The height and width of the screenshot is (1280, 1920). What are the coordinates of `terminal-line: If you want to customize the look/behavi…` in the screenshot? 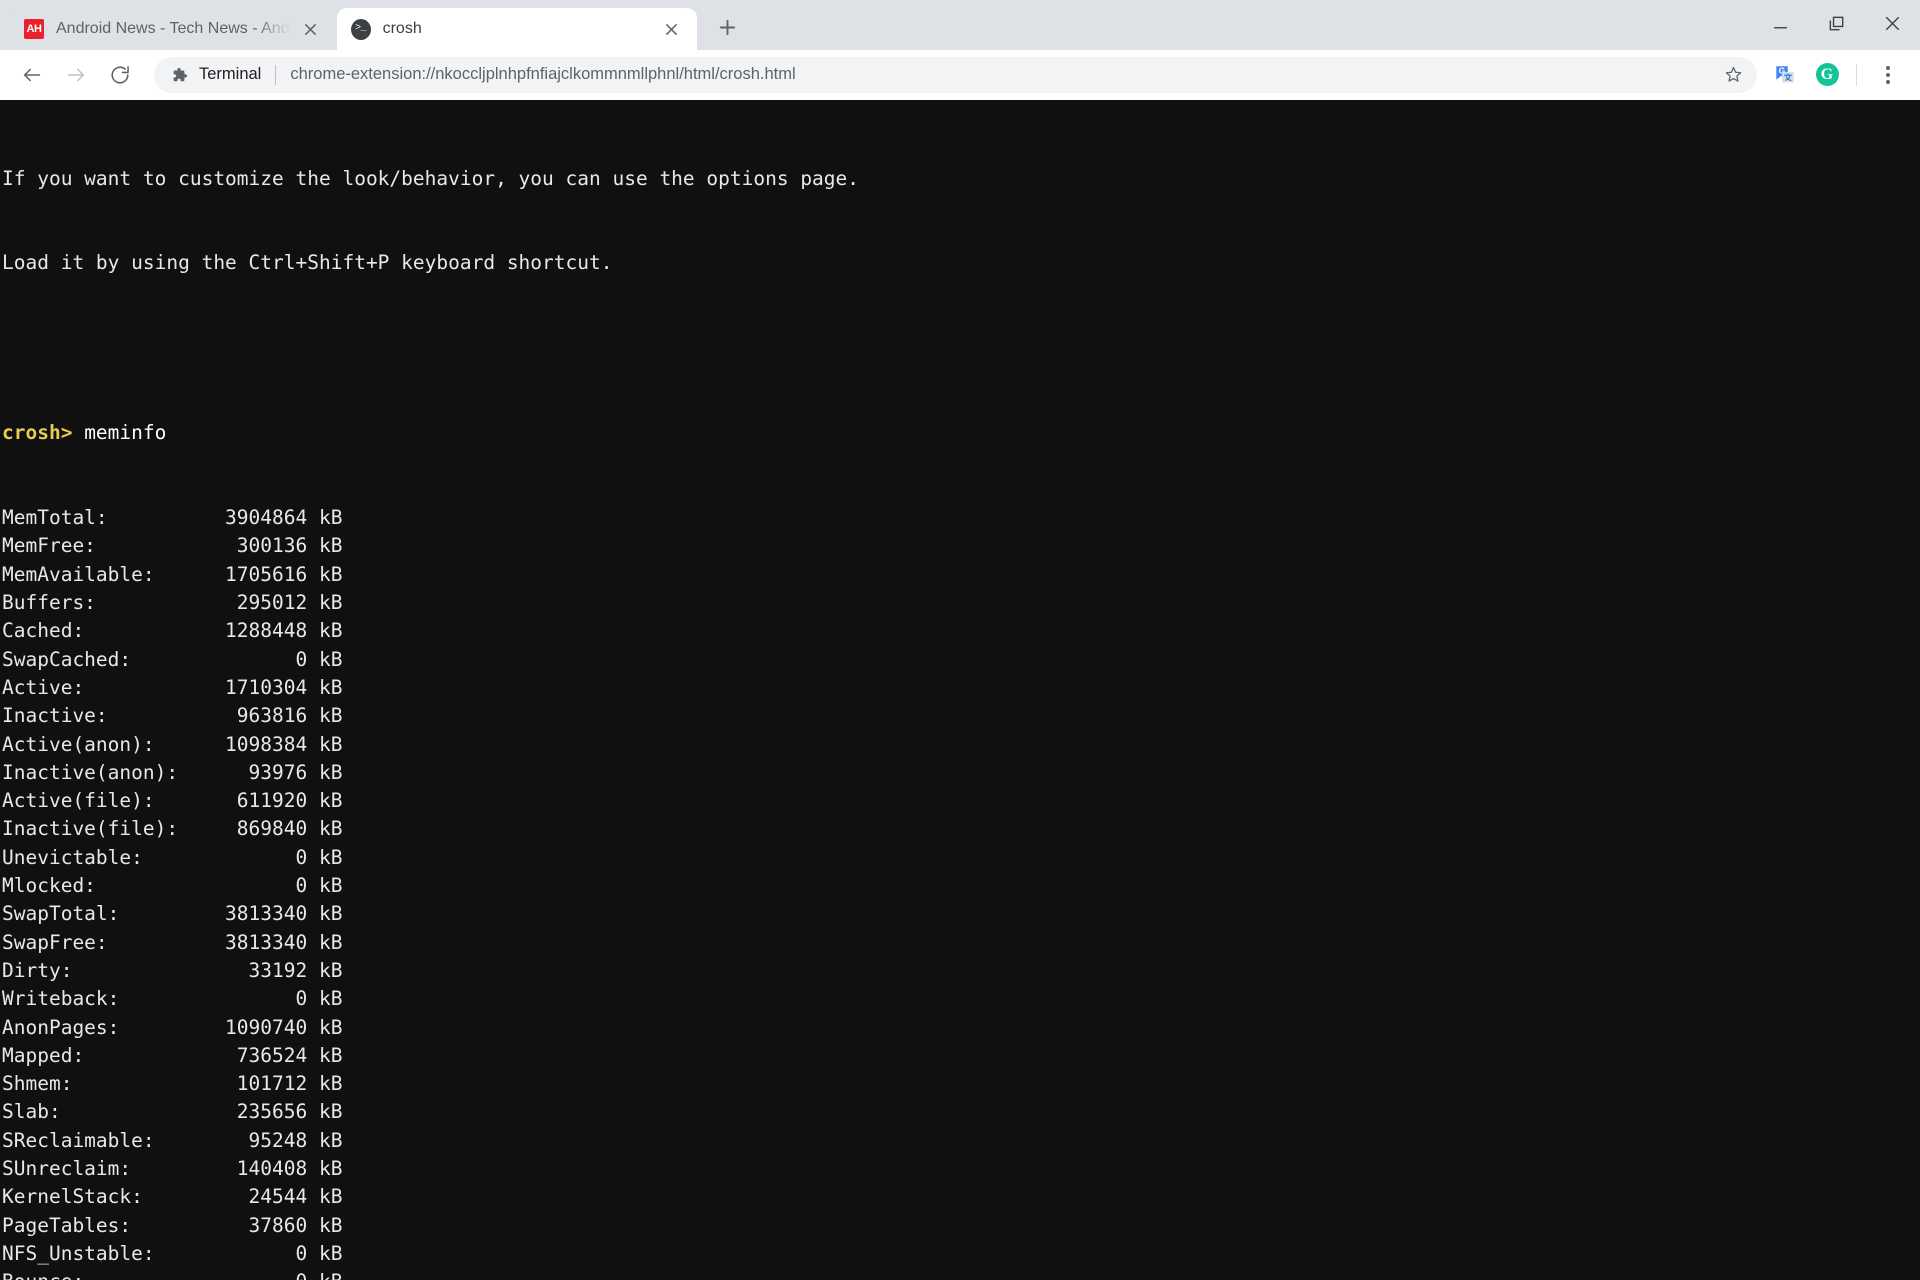 It's located at (431, 178).